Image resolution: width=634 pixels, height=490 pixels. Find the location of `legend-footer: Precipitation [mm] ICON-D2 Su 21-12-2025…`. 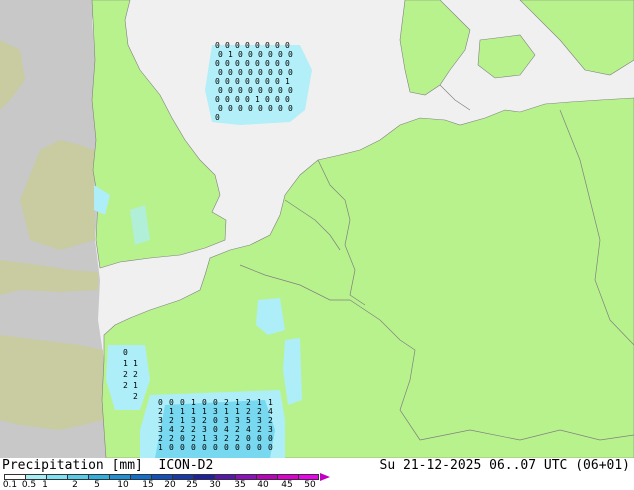

legend-footer: Precipitation [mm] ICON-D2 Su 21-12-2025… is located at coordinates (317, 474).